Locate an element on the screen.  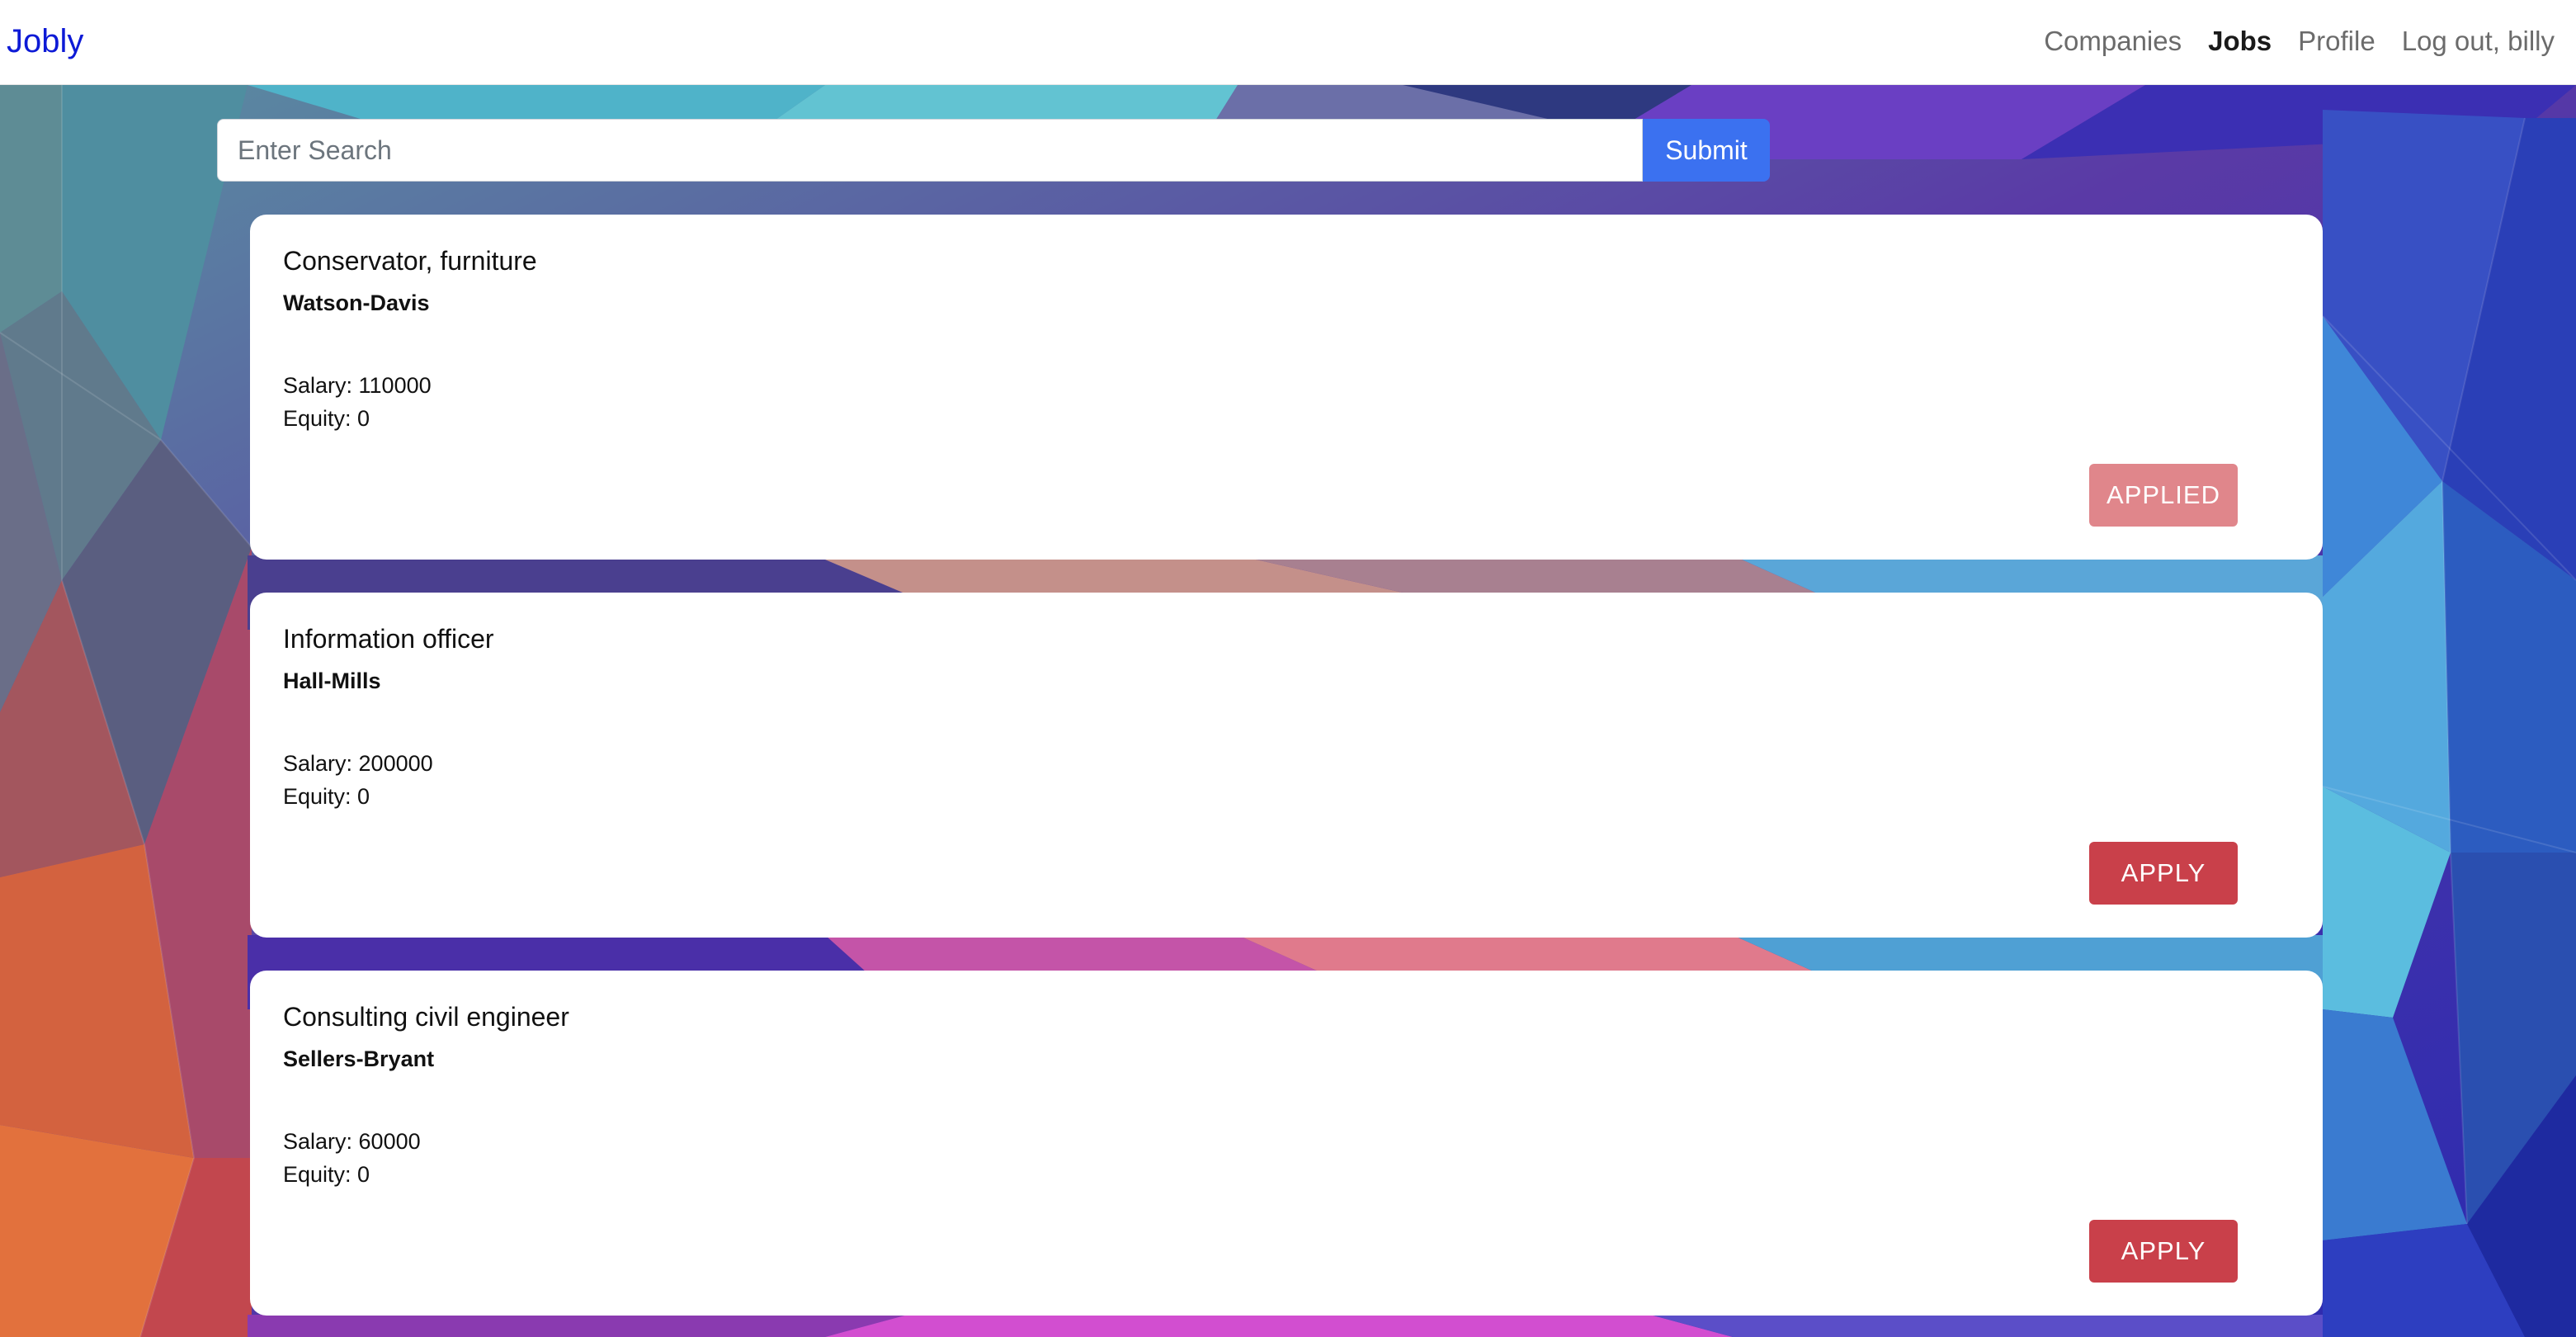
job-title: Consulting civil engineer is located at coordinates (426, 1017).